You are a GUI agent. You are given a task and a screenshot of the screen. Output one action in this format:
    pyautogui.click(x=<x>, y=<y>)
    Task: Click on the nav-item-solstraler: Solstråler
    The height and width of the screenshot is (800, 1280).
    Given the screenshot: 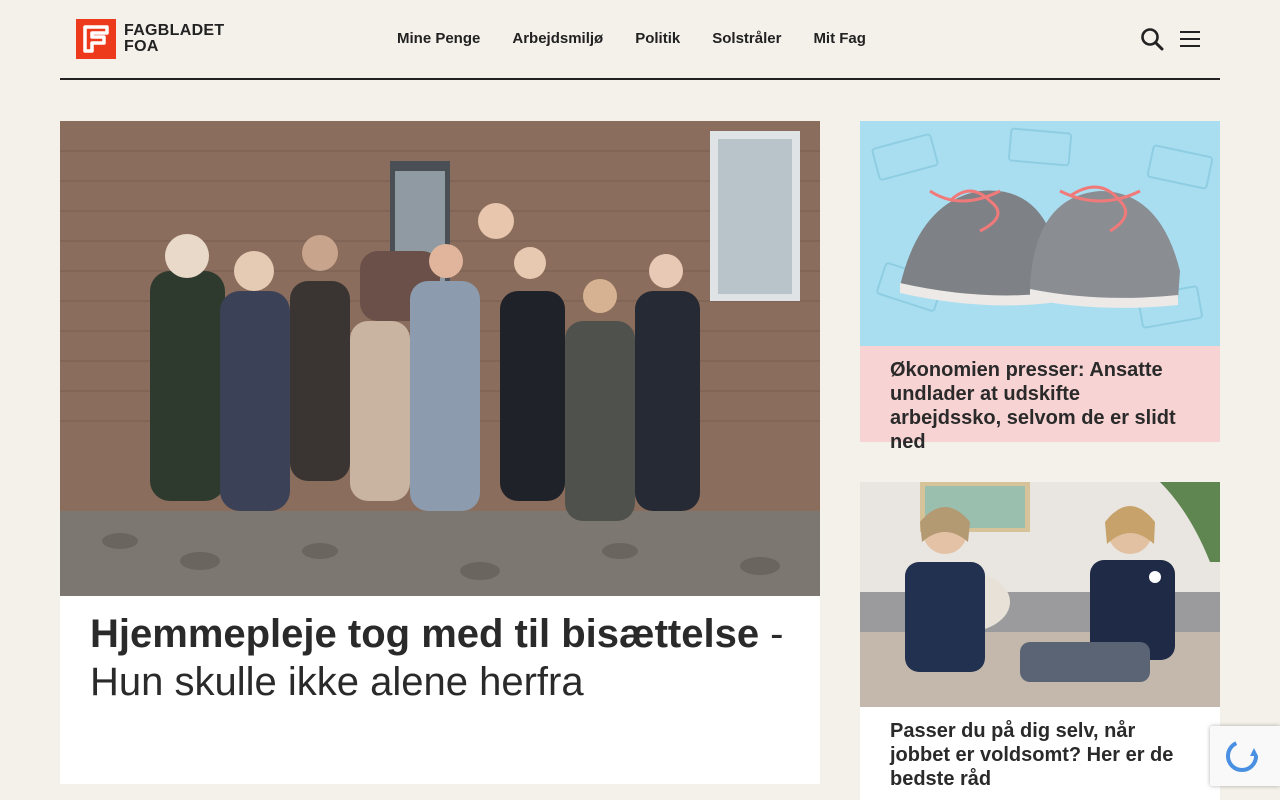 What is the action you would take?
    pyautogui.click(x=746, y=39)
    